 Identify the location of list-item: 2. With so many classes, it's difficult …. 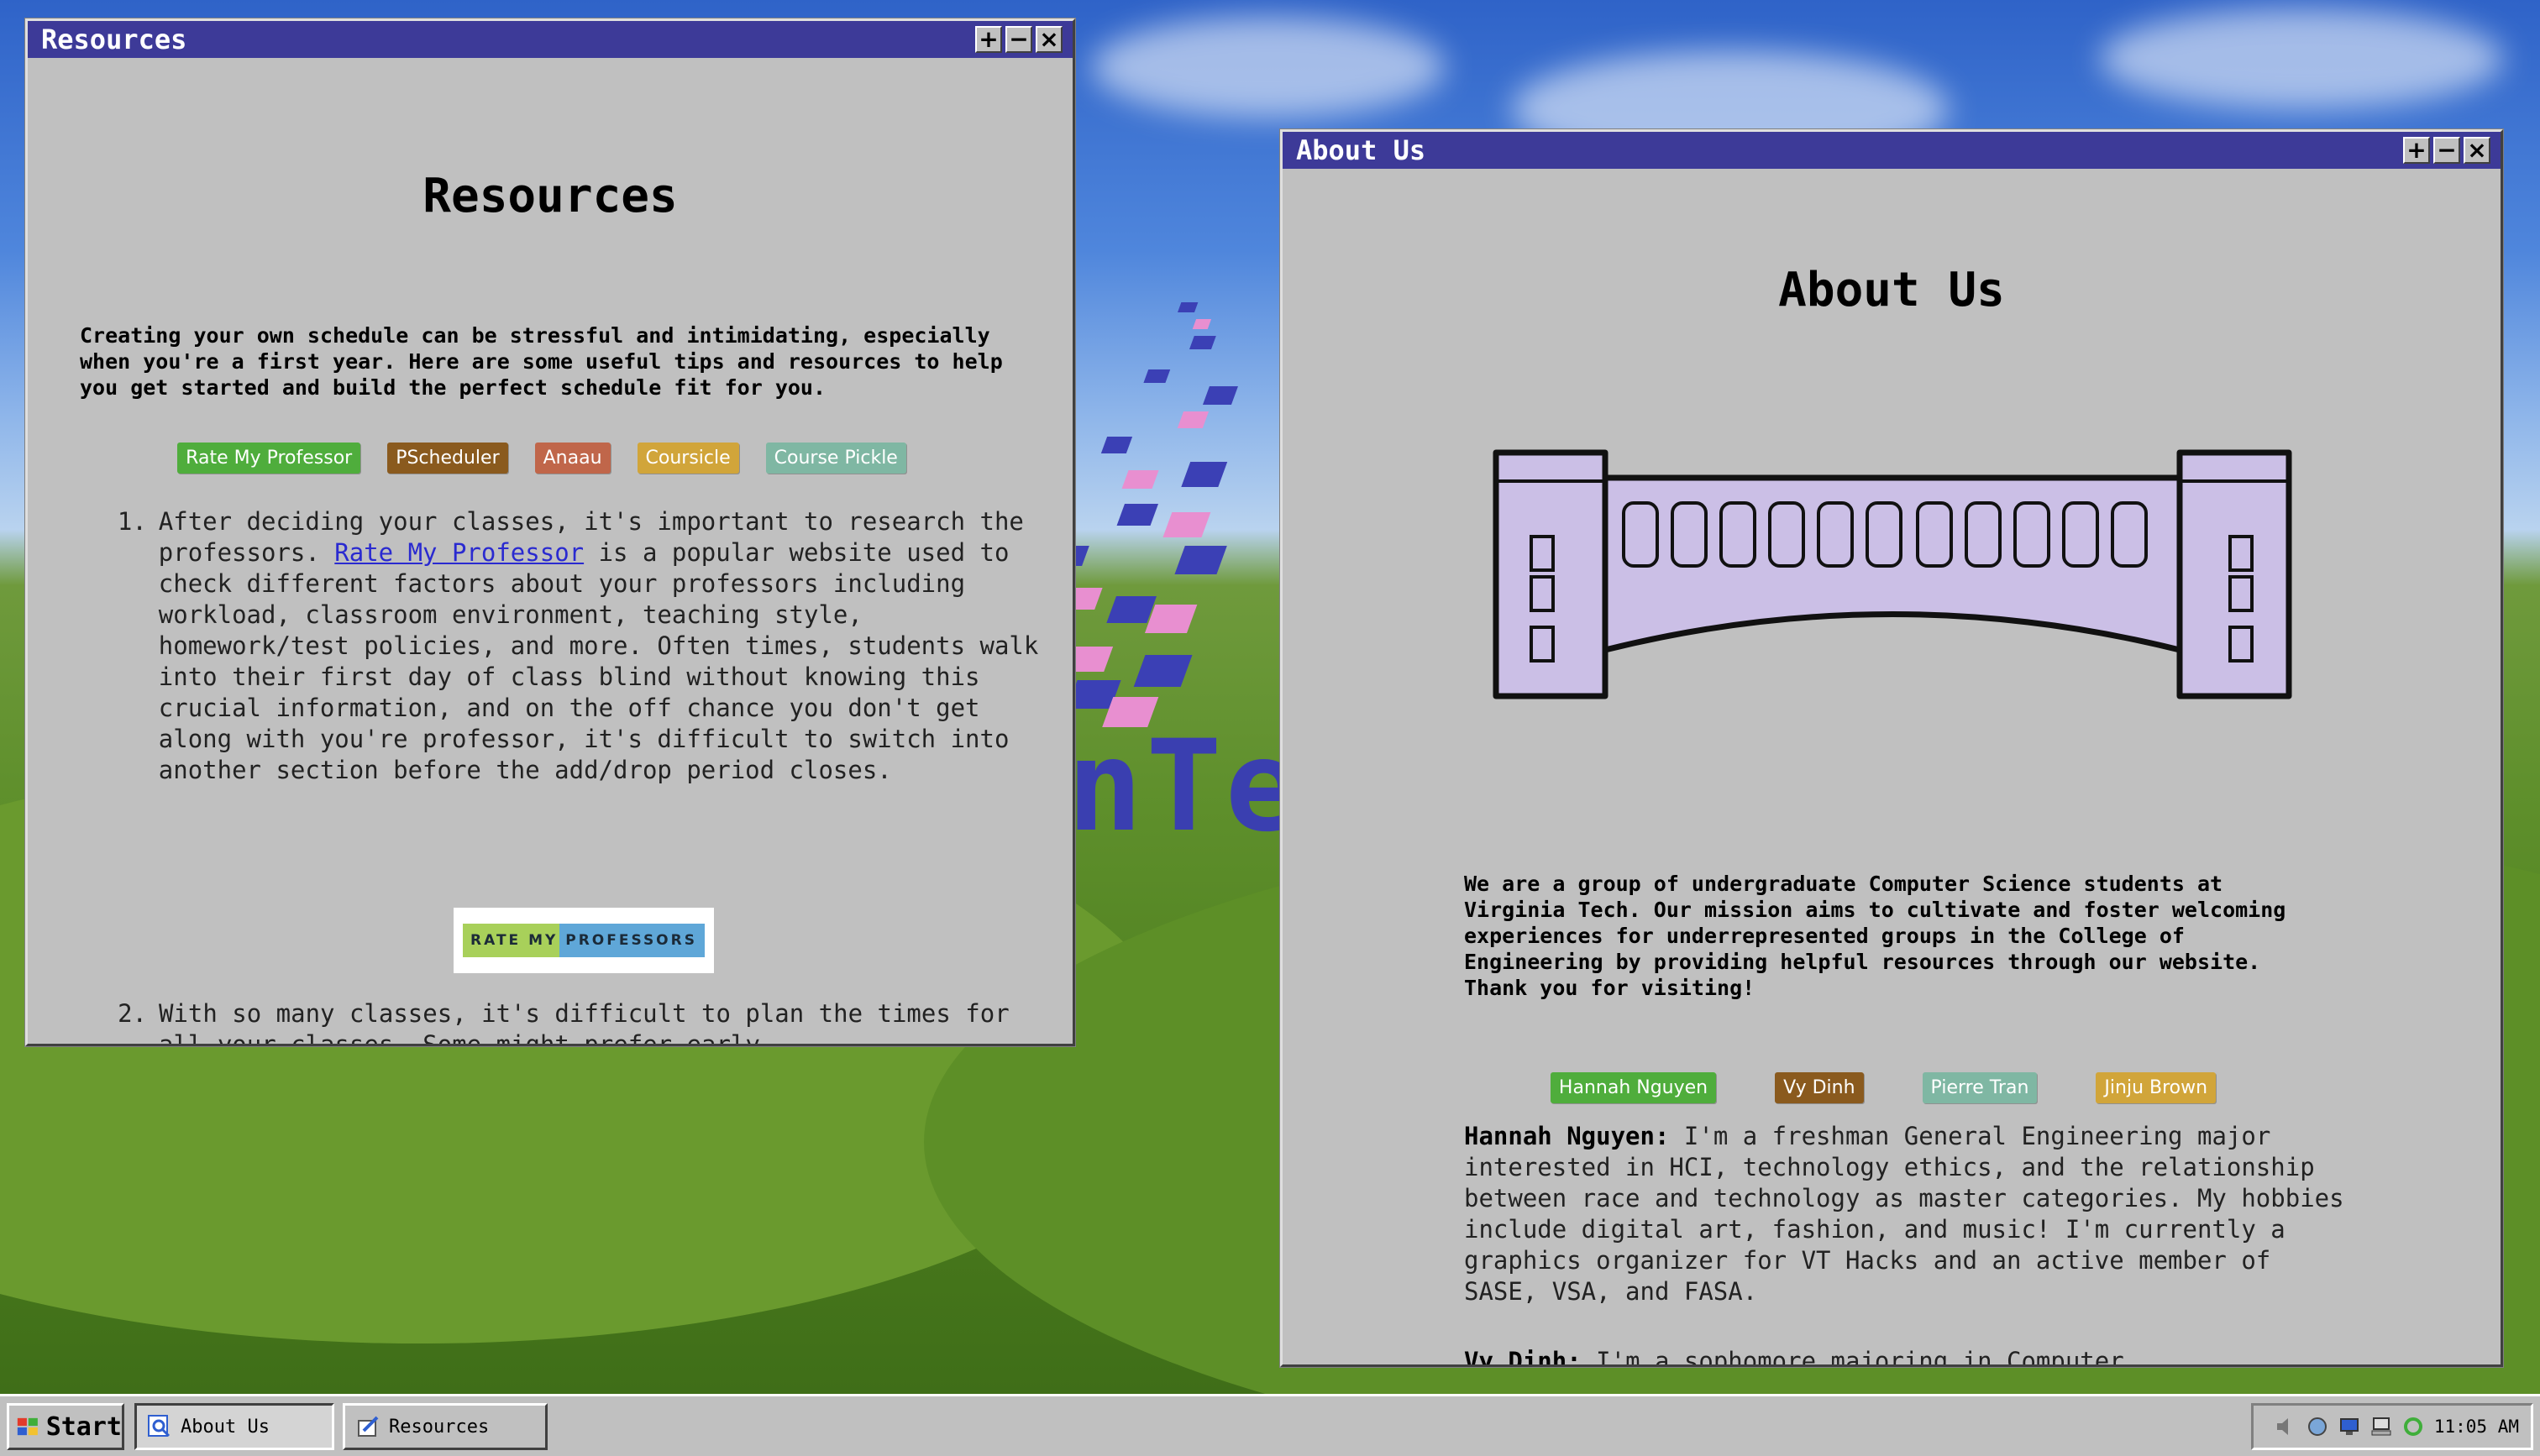
(571, 1021).